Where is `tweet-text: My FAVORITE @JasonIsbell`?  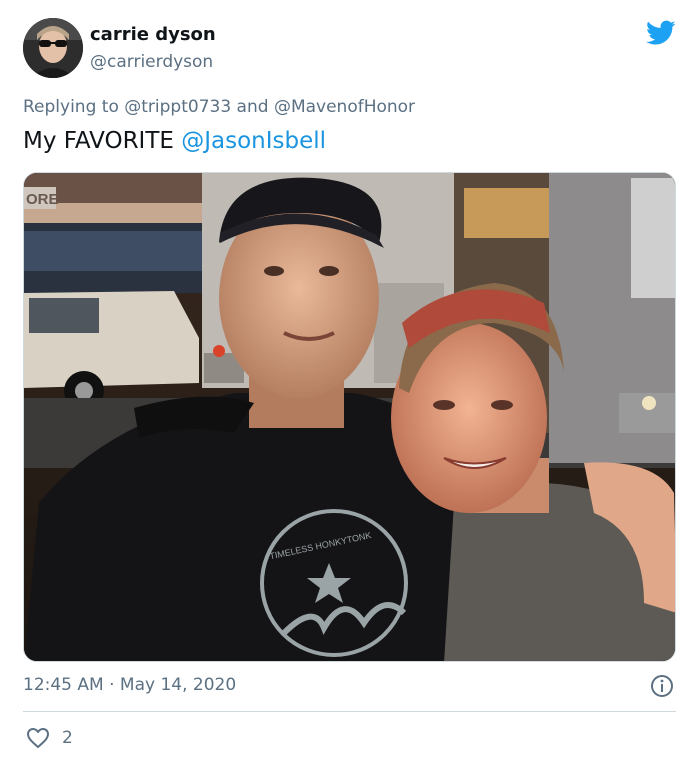 tweet-text: My FAVORITE @JasonIsbell is located at coordinates (174, 141).